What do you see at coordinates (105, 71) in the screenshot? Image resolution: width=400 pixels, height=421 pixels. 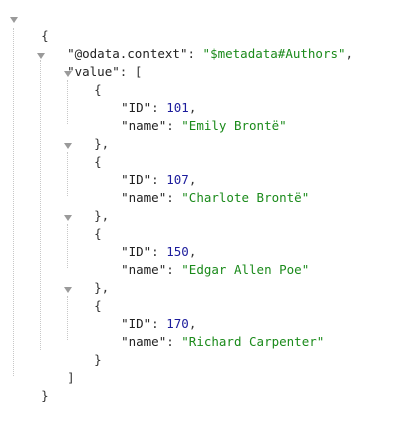 I see `value-row: "value": [` at bounding box center [105, 71].